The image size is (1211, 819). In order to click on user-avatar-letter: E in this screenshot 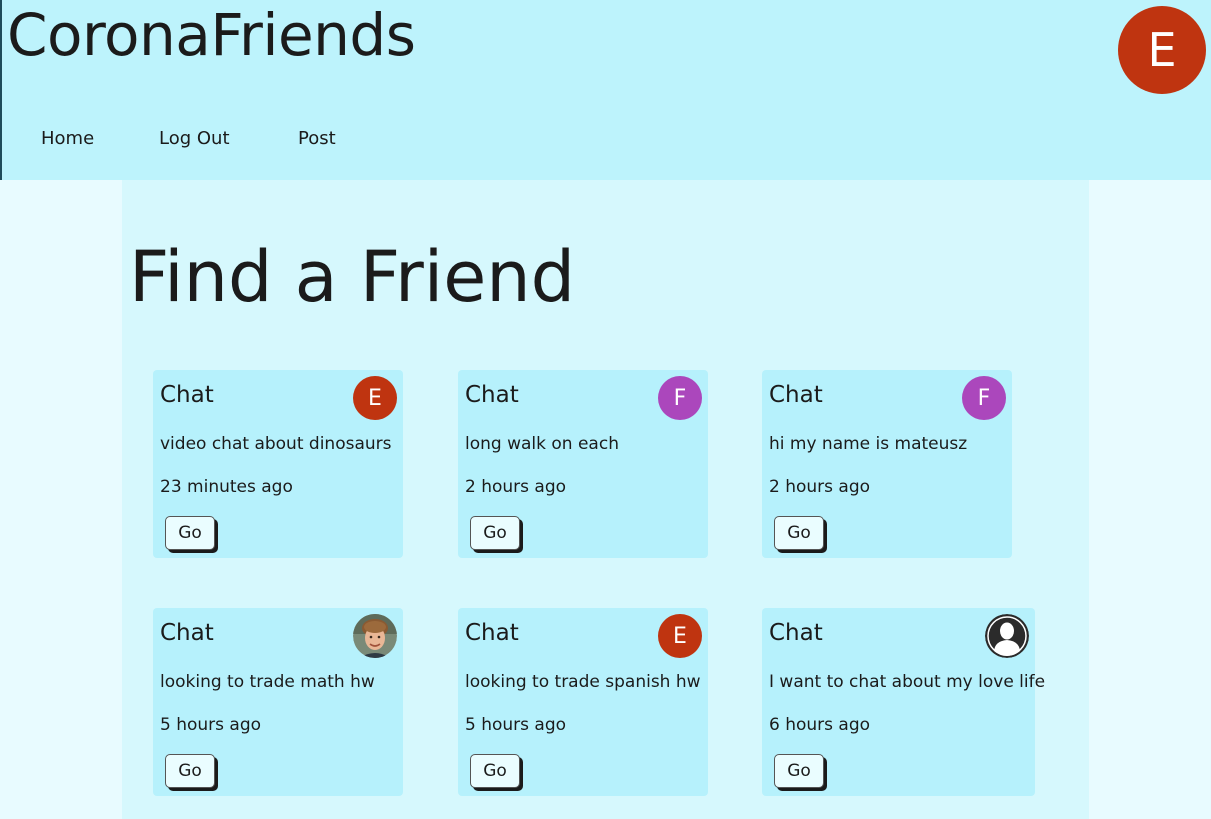, I will do `click(1162, 50)`.